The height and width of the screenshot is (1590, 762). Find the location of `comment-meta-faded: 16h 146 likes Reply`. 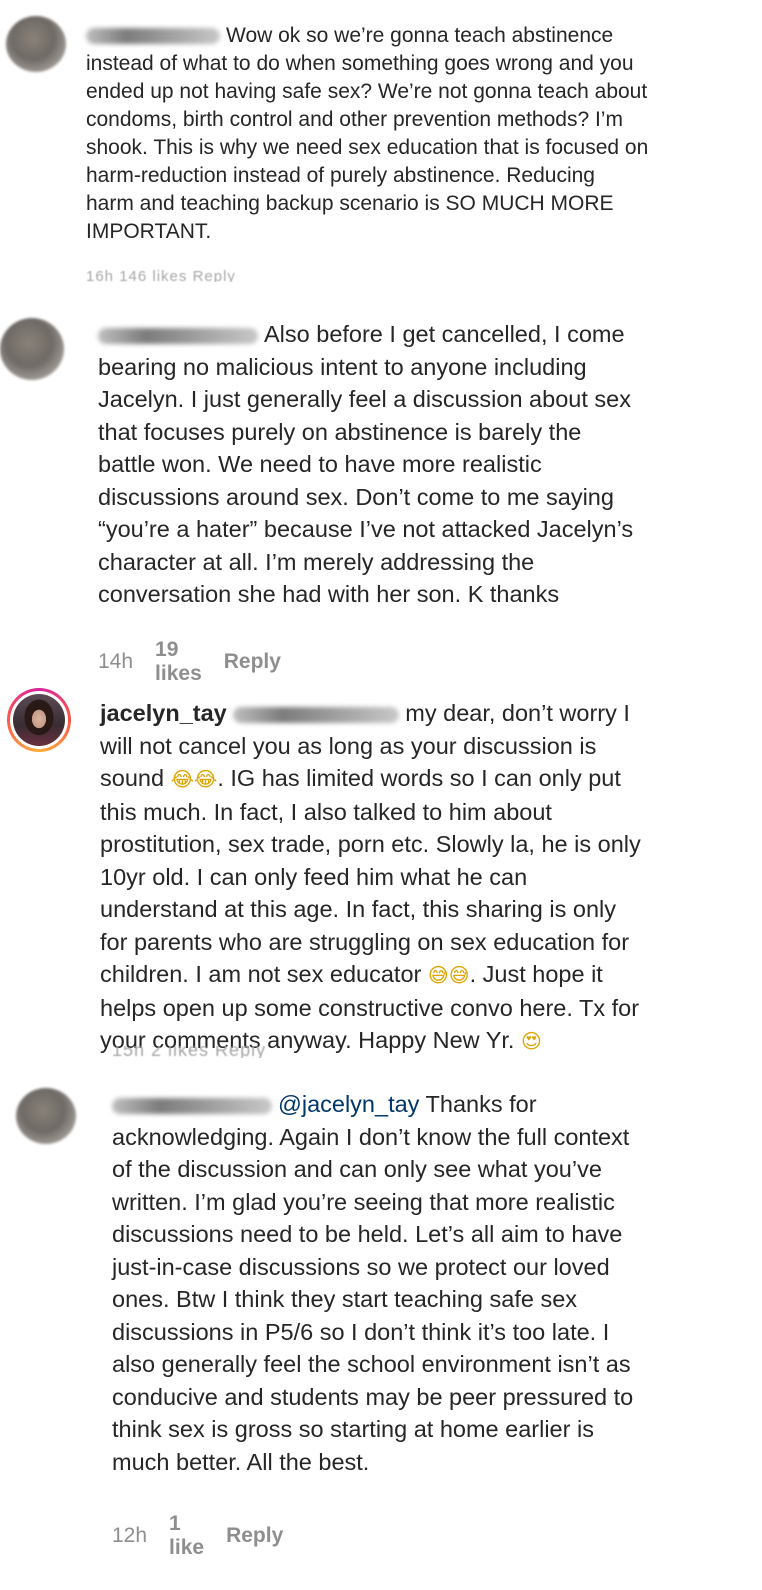

comment-meta-faded: 16h 146 likes Reply is located at coordinates (161, 275).